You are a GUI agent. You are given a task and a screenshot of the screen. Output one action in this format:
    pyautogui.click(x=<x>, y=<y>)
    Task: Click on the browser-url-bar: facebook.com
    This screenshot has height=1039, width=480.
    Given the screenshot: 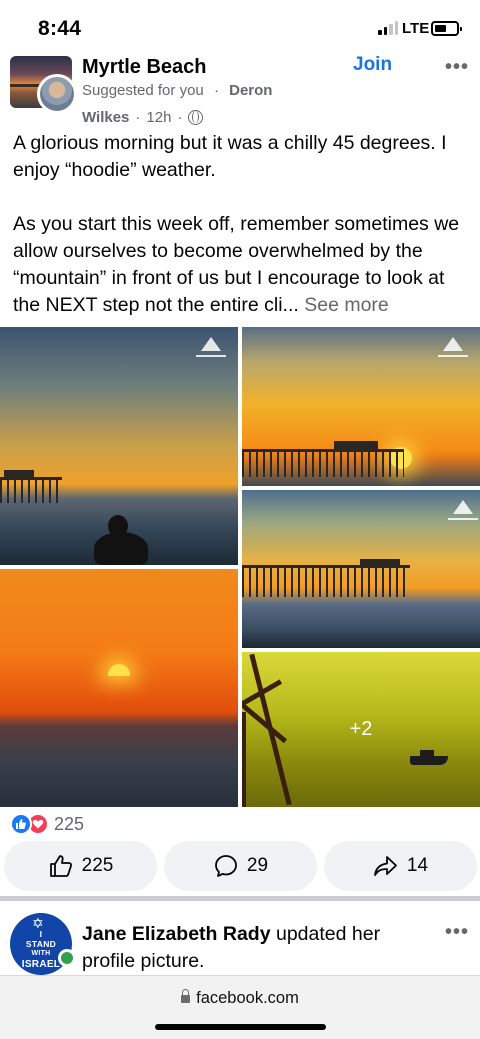 What is the action you would take?
    pyautogui.click(x=240, y=1007)
    